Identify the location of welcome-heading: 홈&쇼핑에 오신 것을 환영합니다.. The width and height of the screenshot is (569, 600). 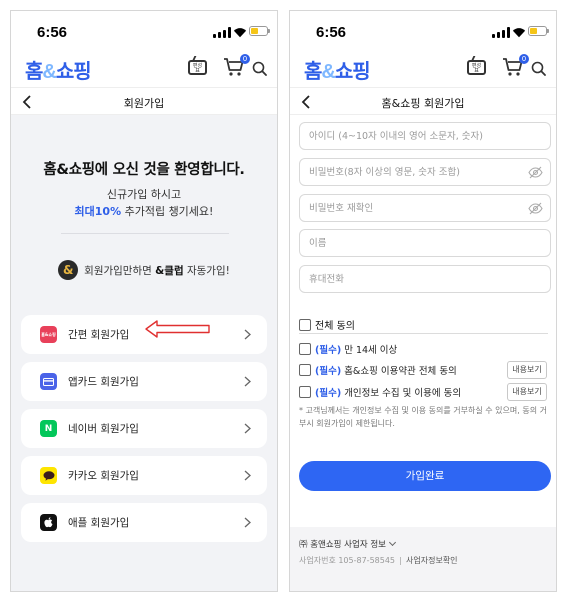
(144, 170).